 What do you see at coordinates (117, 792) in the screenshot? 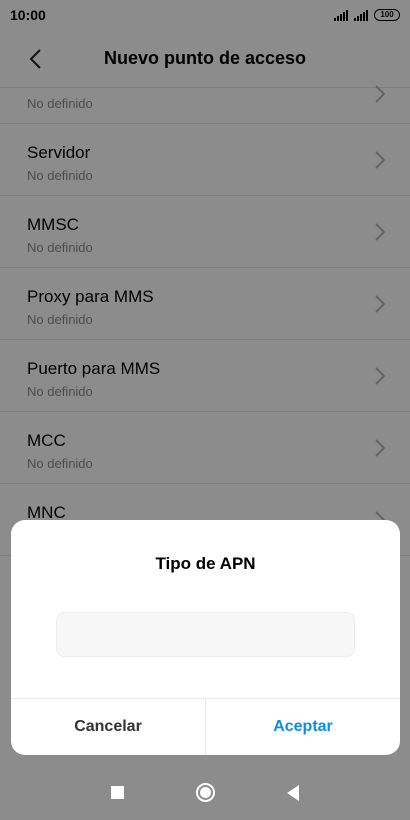
I see `recents-icon` at bounding box center [117, 792].